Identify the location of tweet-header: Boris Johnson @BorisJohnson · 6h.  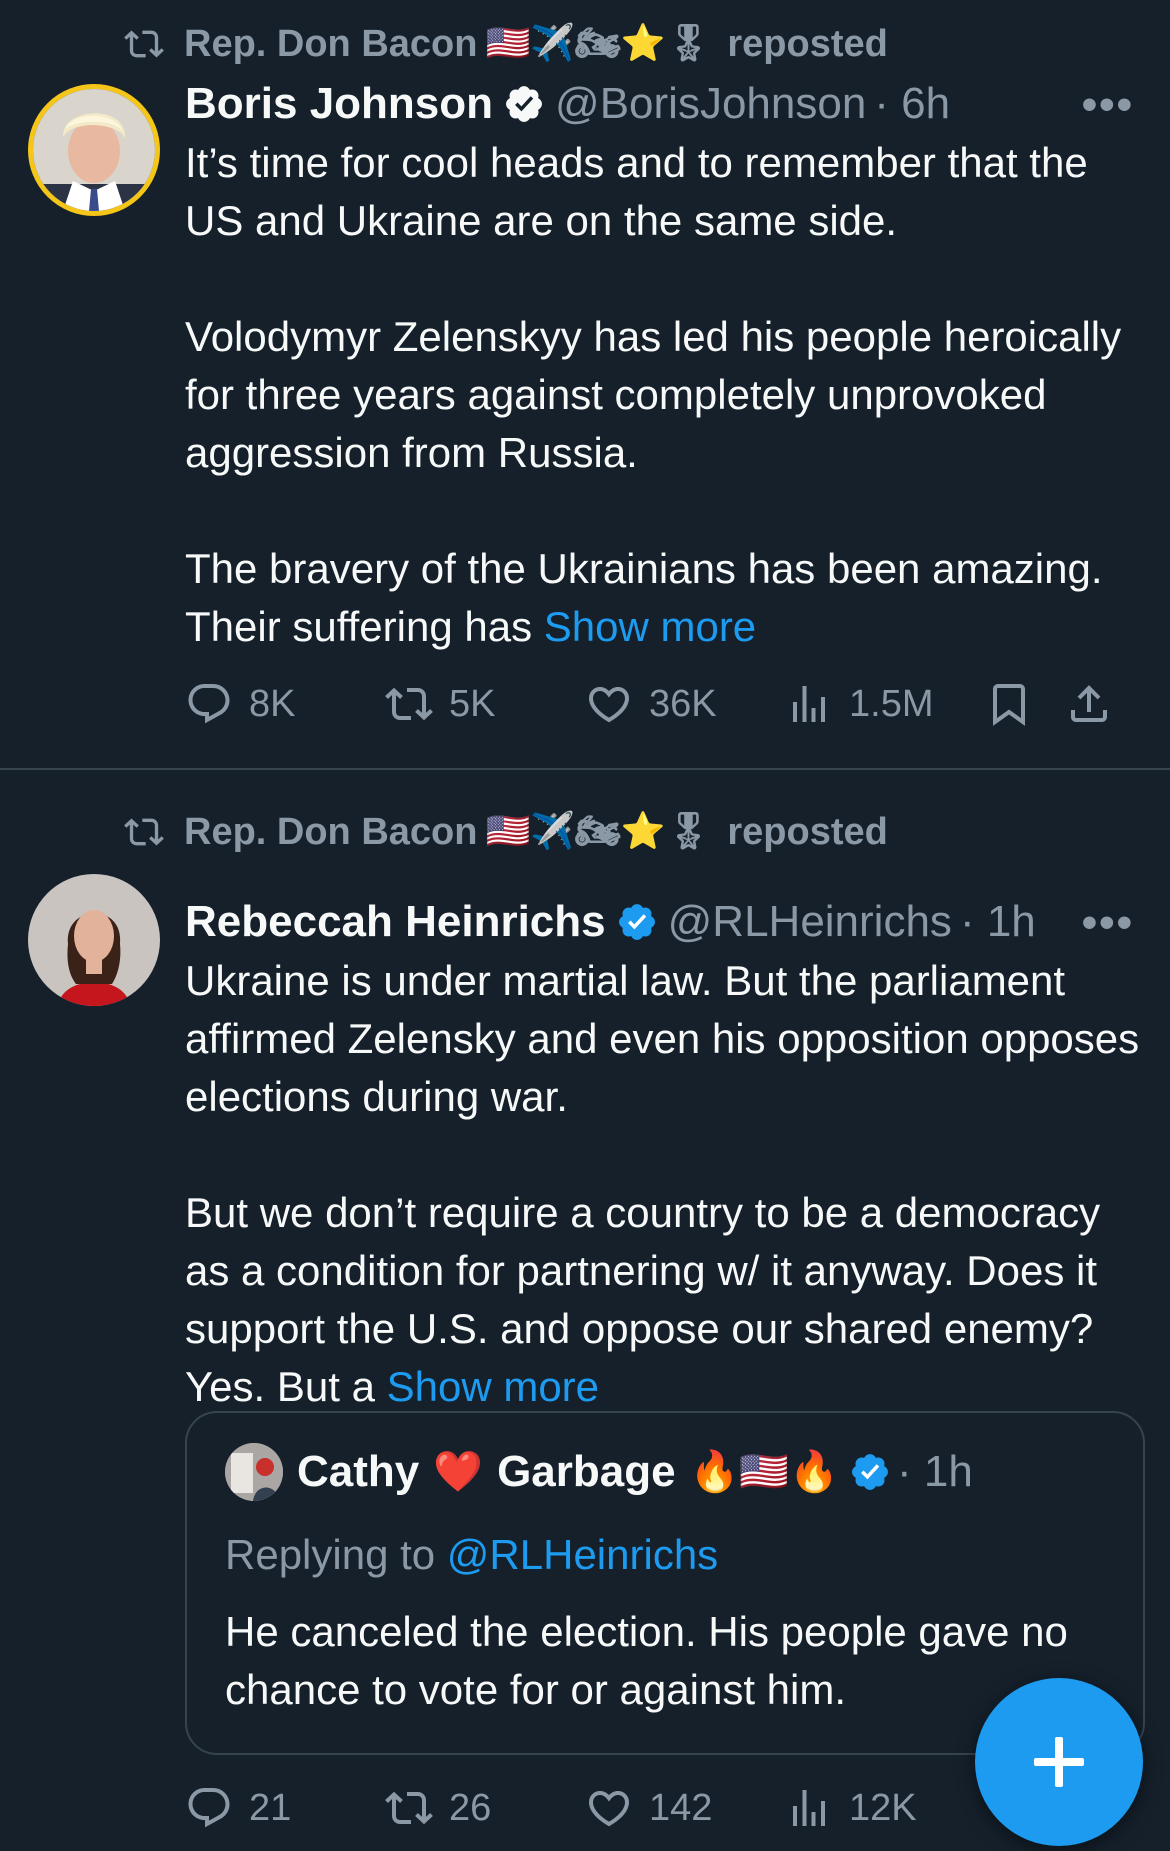
(567, 104).